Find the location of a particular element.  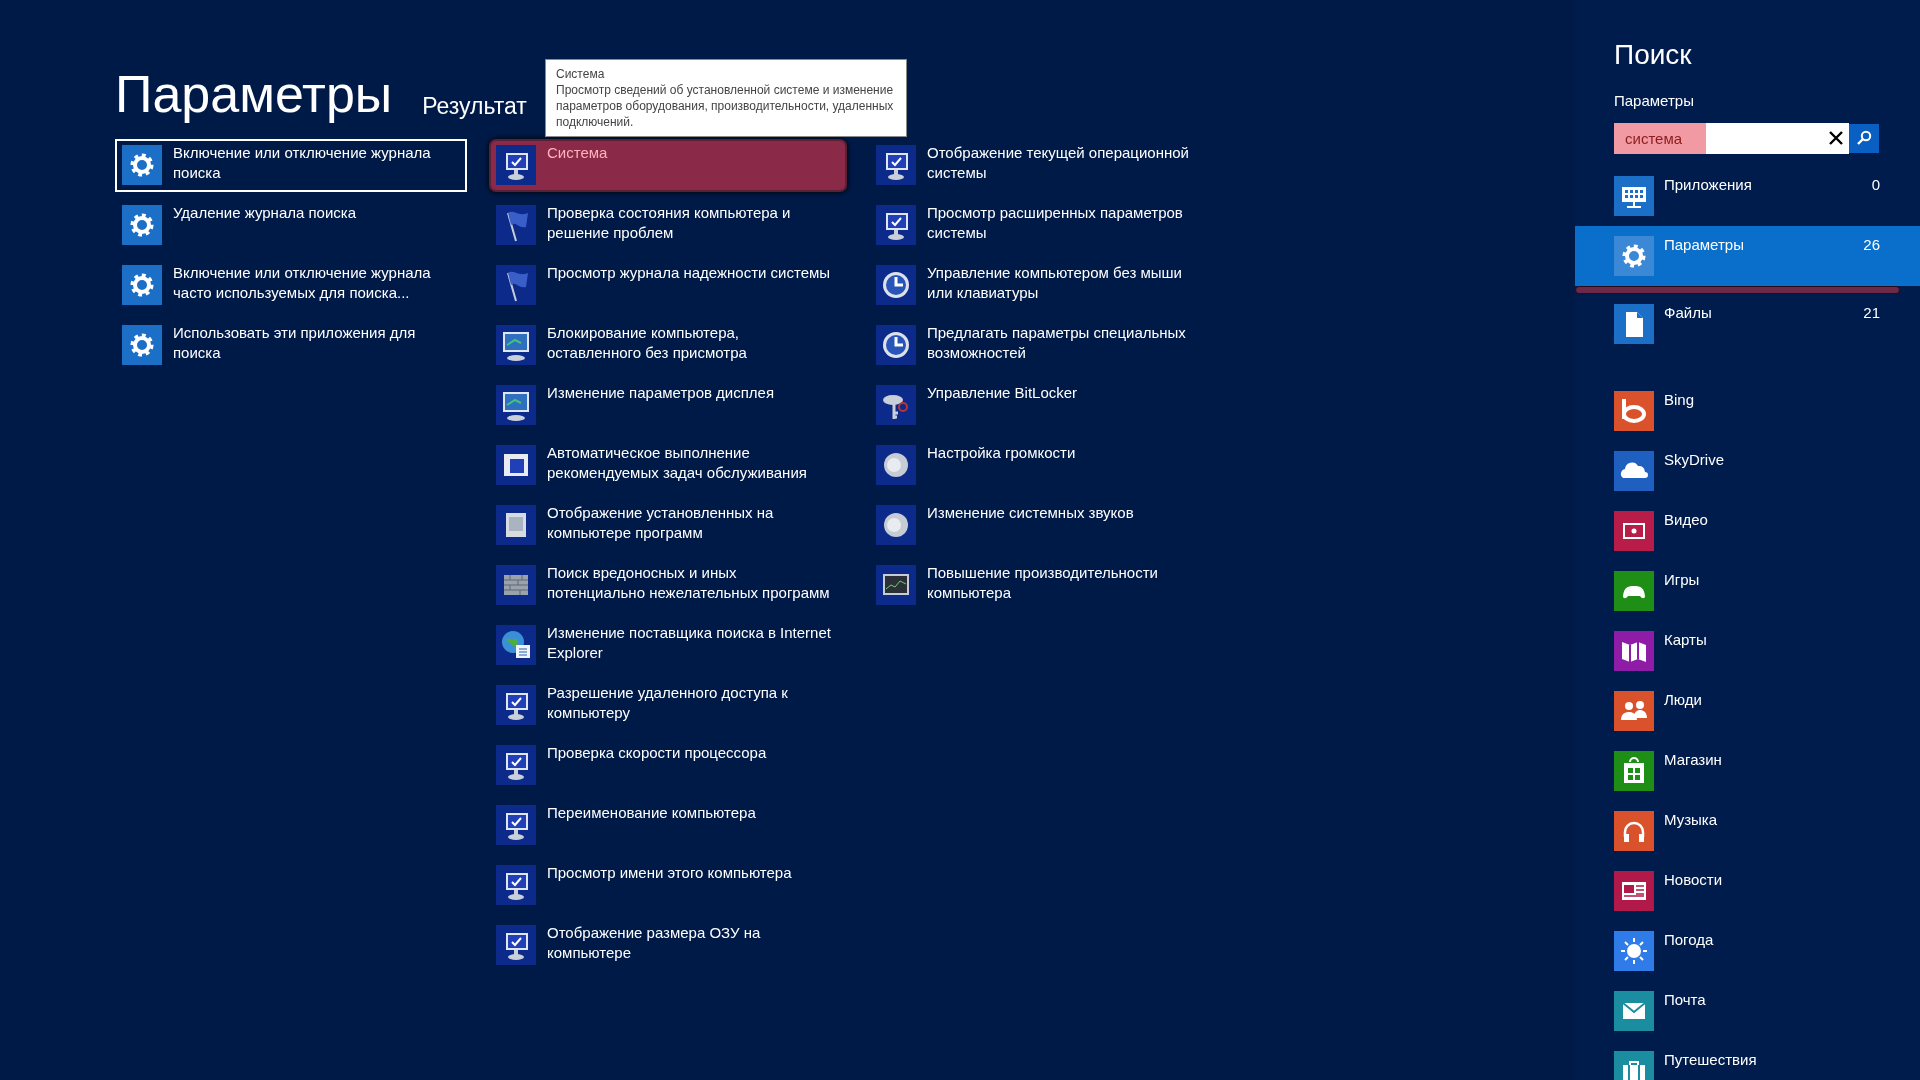

app-item: SkyDrive is located at coordinates (1747, 480).